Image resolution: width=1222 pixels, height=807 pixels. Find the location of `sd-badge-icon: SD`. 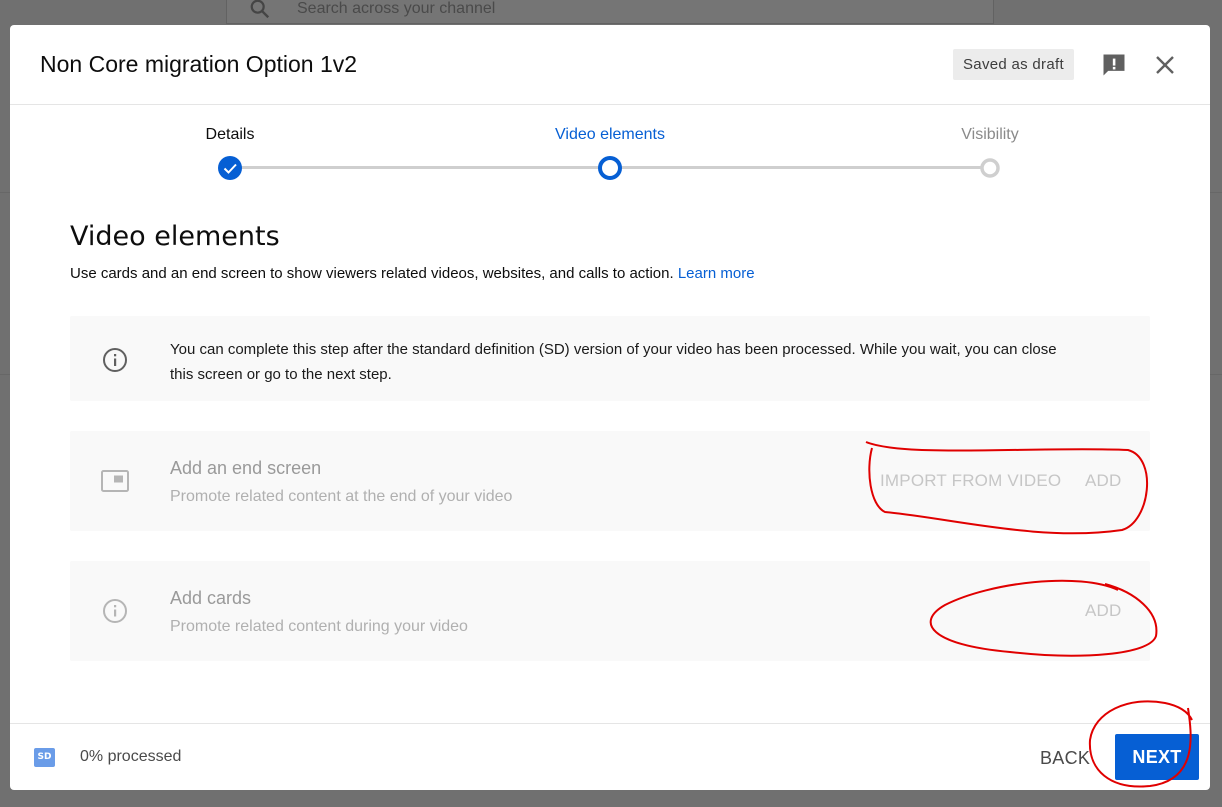

sd-badge-icon: SD is located at coordinates (44, 757).